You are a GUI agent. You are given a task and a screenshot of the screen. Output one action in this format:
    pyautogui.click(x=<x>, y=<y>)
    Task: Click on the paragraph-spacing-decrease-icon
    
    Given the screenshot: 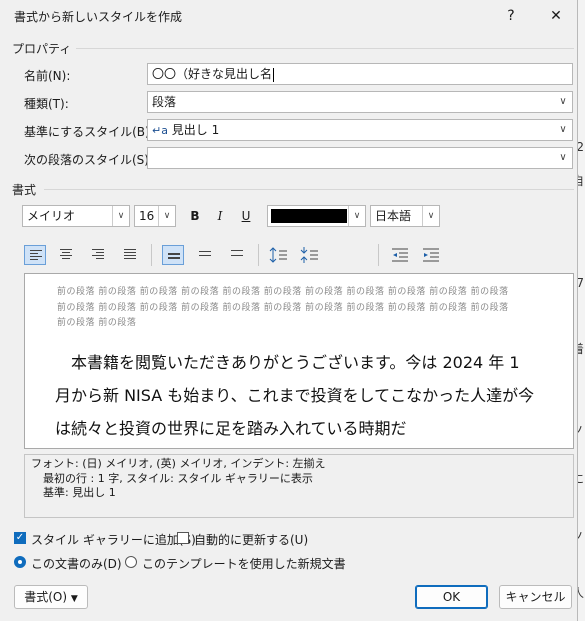 What is the action you would take?
    pyautogui.click(x=309, y=255)
    